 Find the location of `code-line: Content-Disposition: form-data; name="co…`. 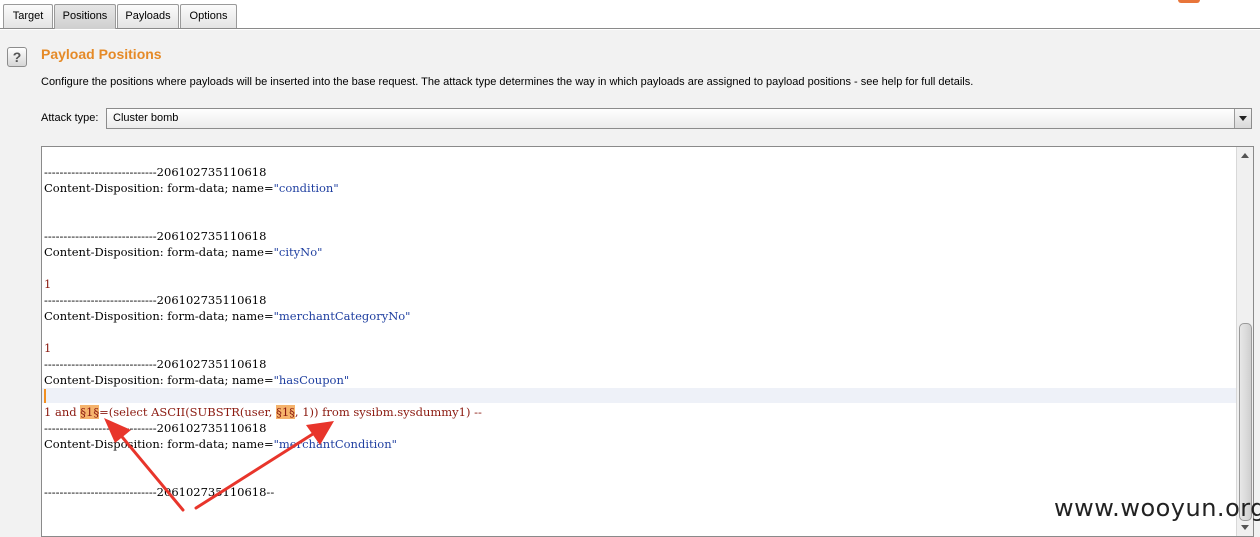

code-line: Content-Disposition: form-data; name="co… is located at coordinates (191, 188).